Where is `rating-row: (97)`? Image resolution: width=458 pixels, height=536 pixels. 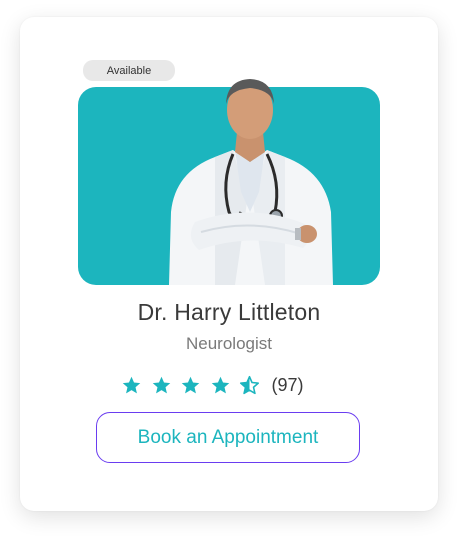 rating-row: (97) is located at coordinates (212, 385).